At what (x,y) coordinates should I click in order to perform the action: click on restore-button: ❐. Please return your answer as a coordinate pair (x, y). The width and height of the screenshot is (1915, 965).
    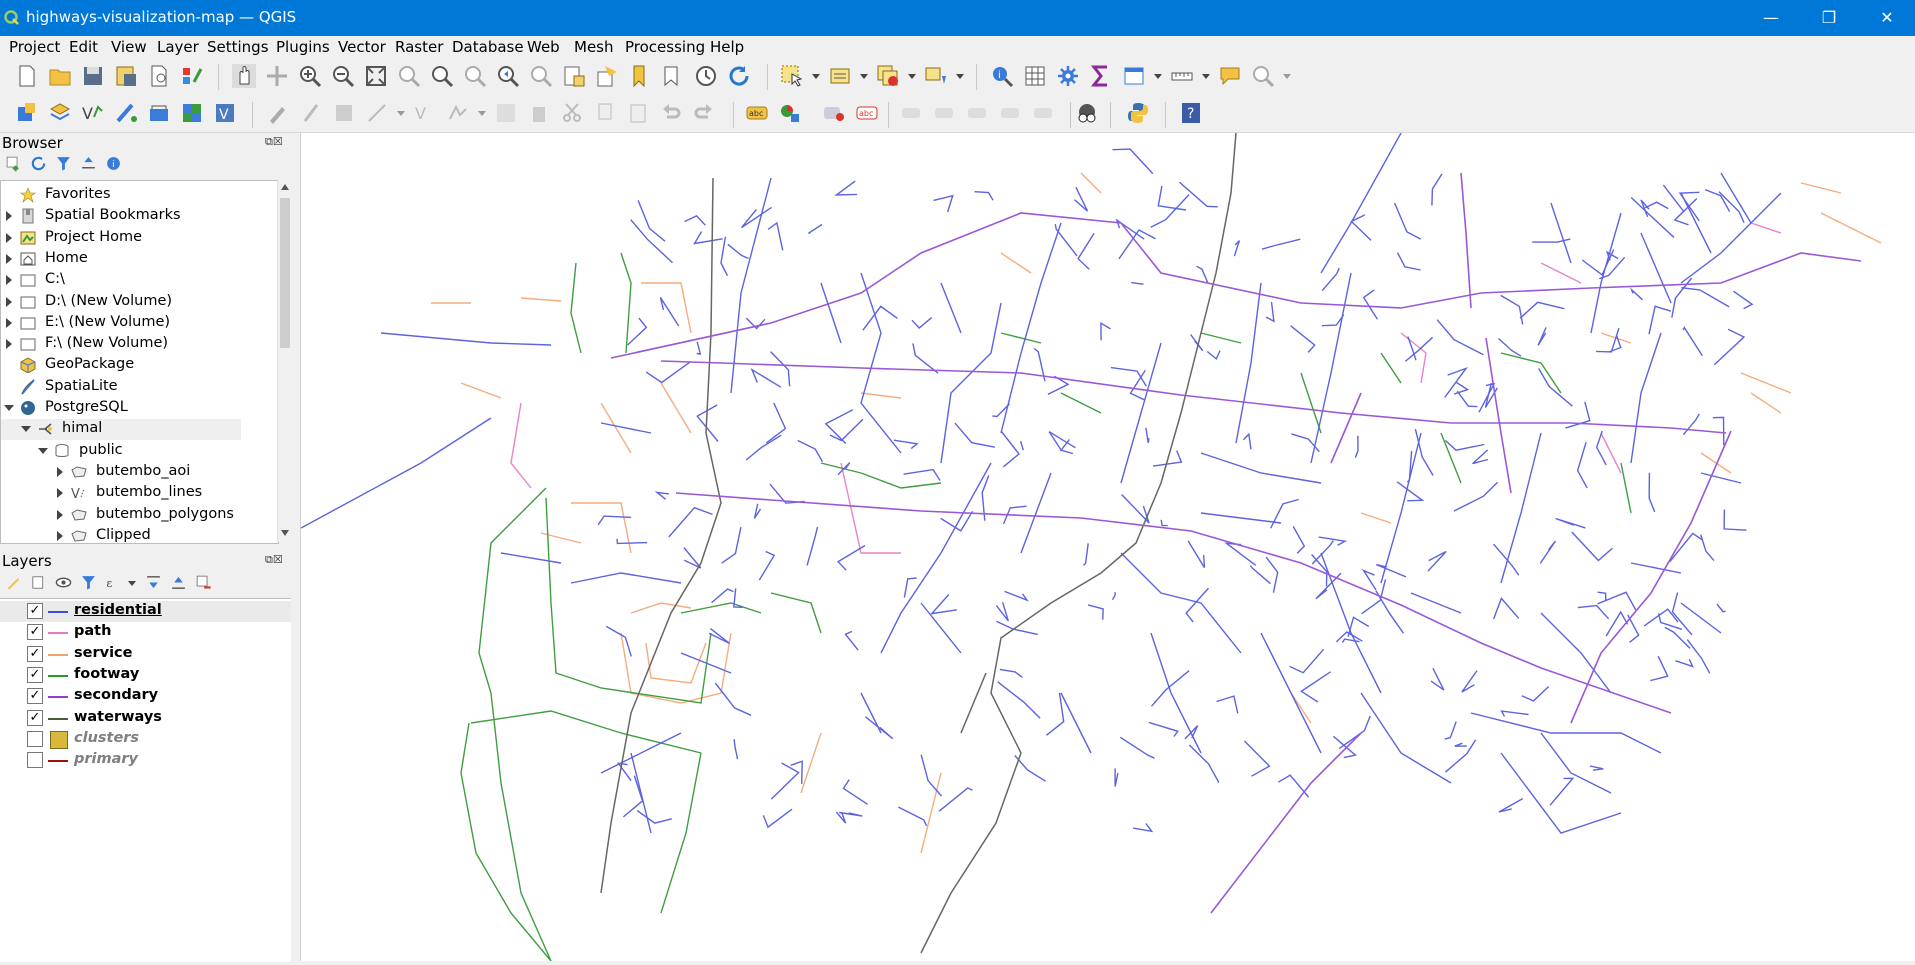
    Looking at the image, I should click on (1829, 18).